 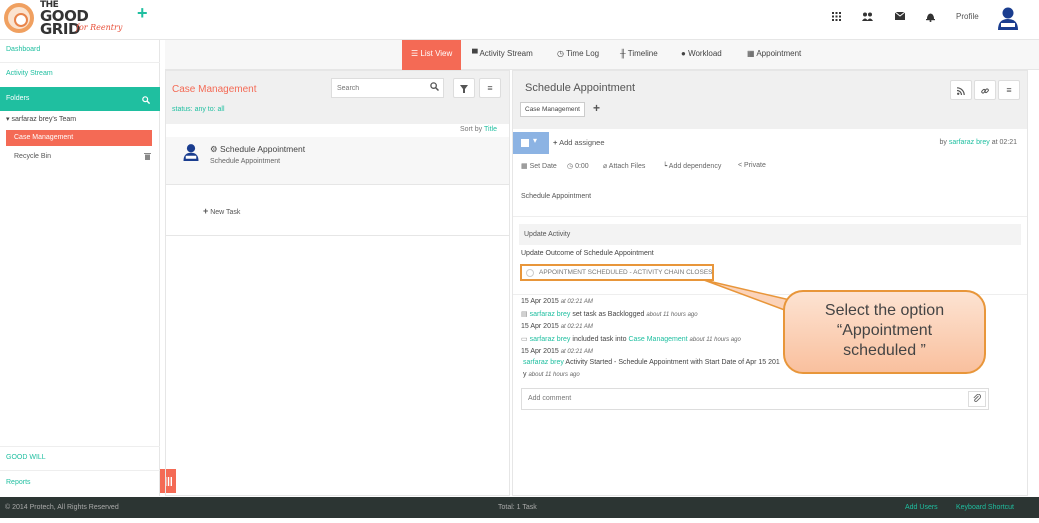 I want to click on log-entry-continued: y about 11 hours ago, so click(x=551, y=374).